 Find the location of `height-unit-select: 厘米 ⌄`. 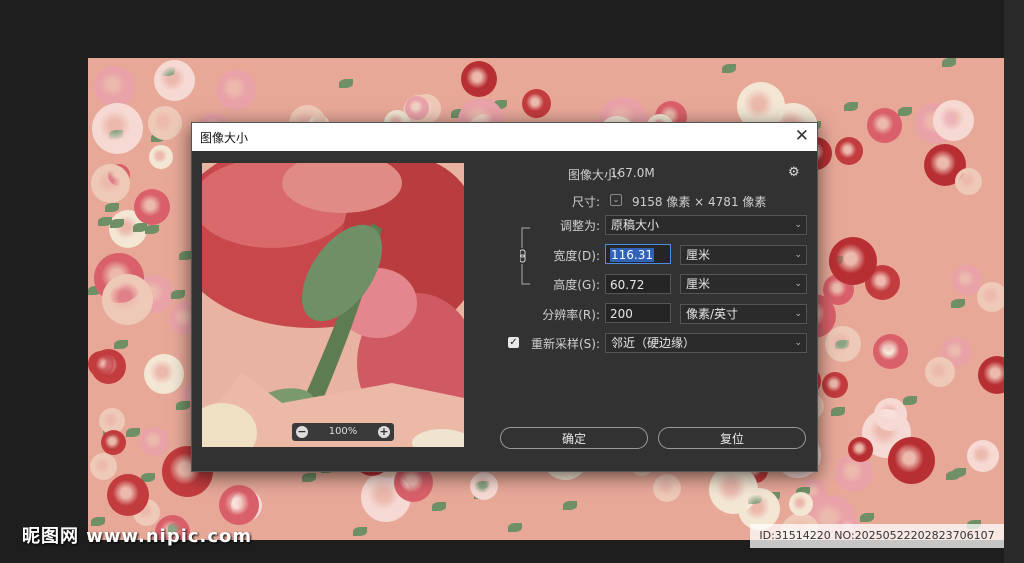

height-unit-select: 厘米 ⌄ is located at coordinates (743, 284).